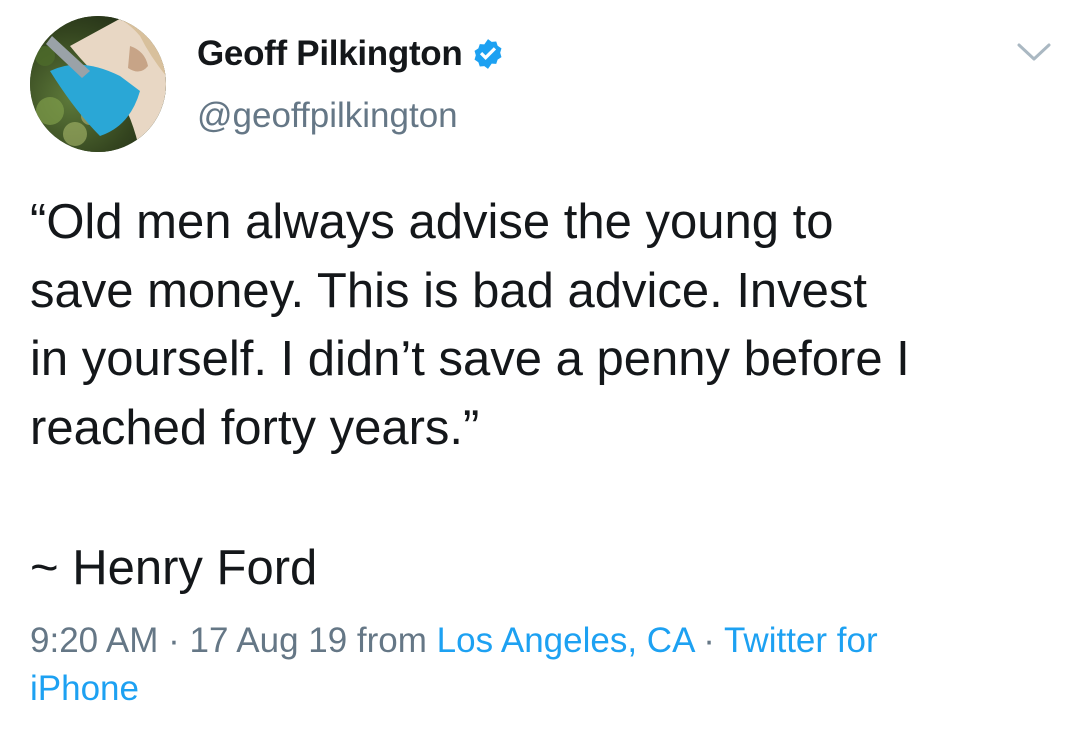 This screenshot has height=731, width=1080. What do you see at coordinates (801, 640) in the screenshot?
I see `source-link-part1: Twitter for` at bounding box center [801, 640].